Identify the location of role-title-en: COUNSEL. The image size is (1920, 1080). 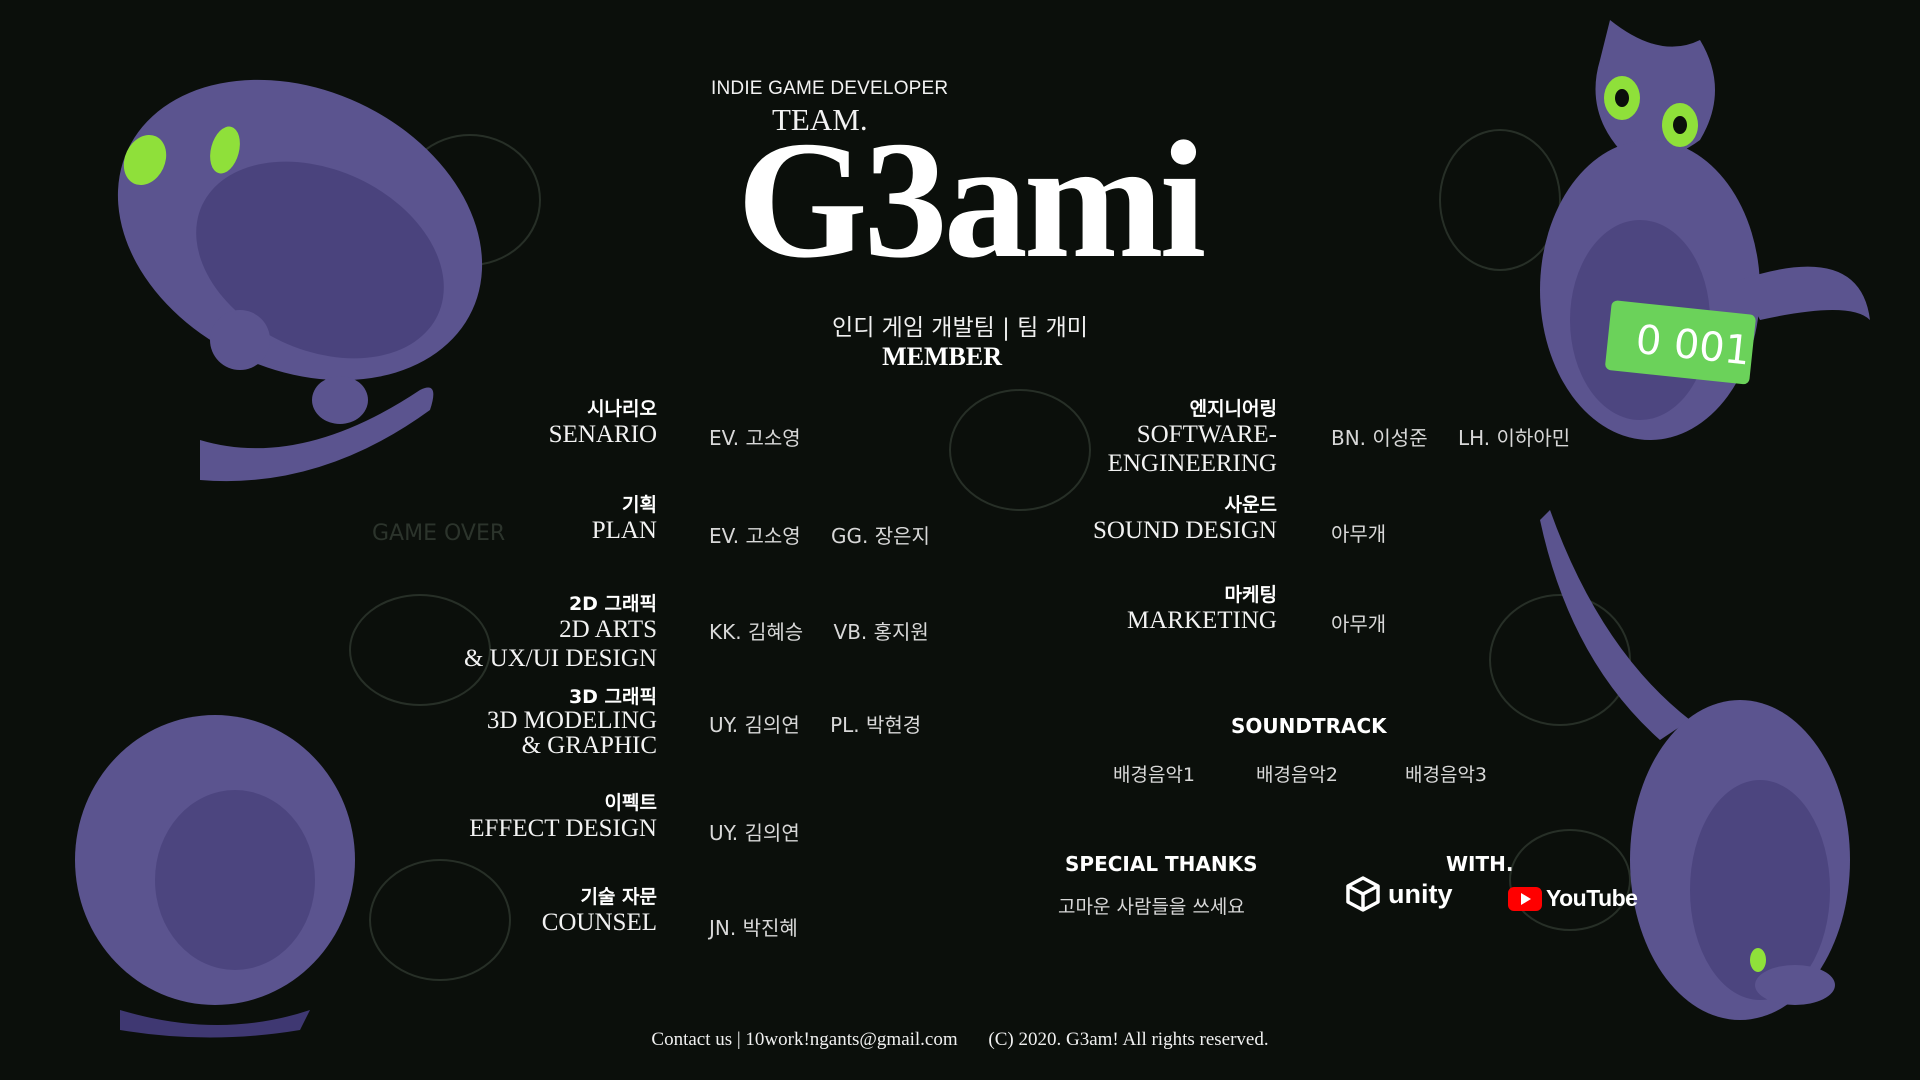
(599, 922).